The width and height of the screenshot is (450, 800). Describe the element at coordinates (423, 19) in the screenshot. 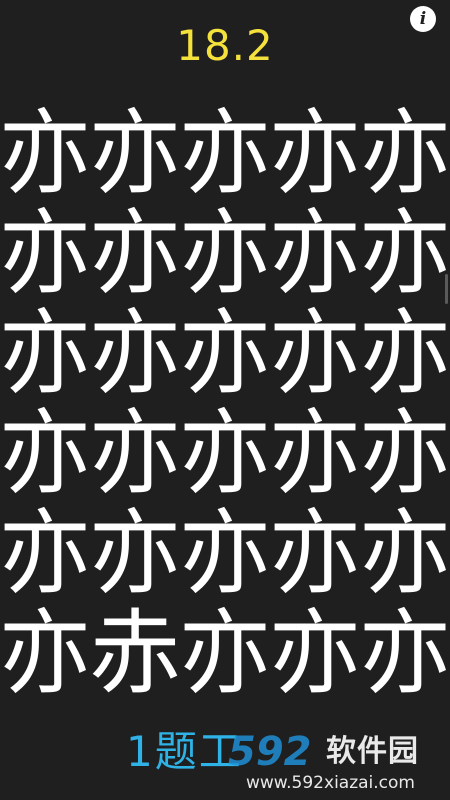

I see `info-icon: i` at that location.